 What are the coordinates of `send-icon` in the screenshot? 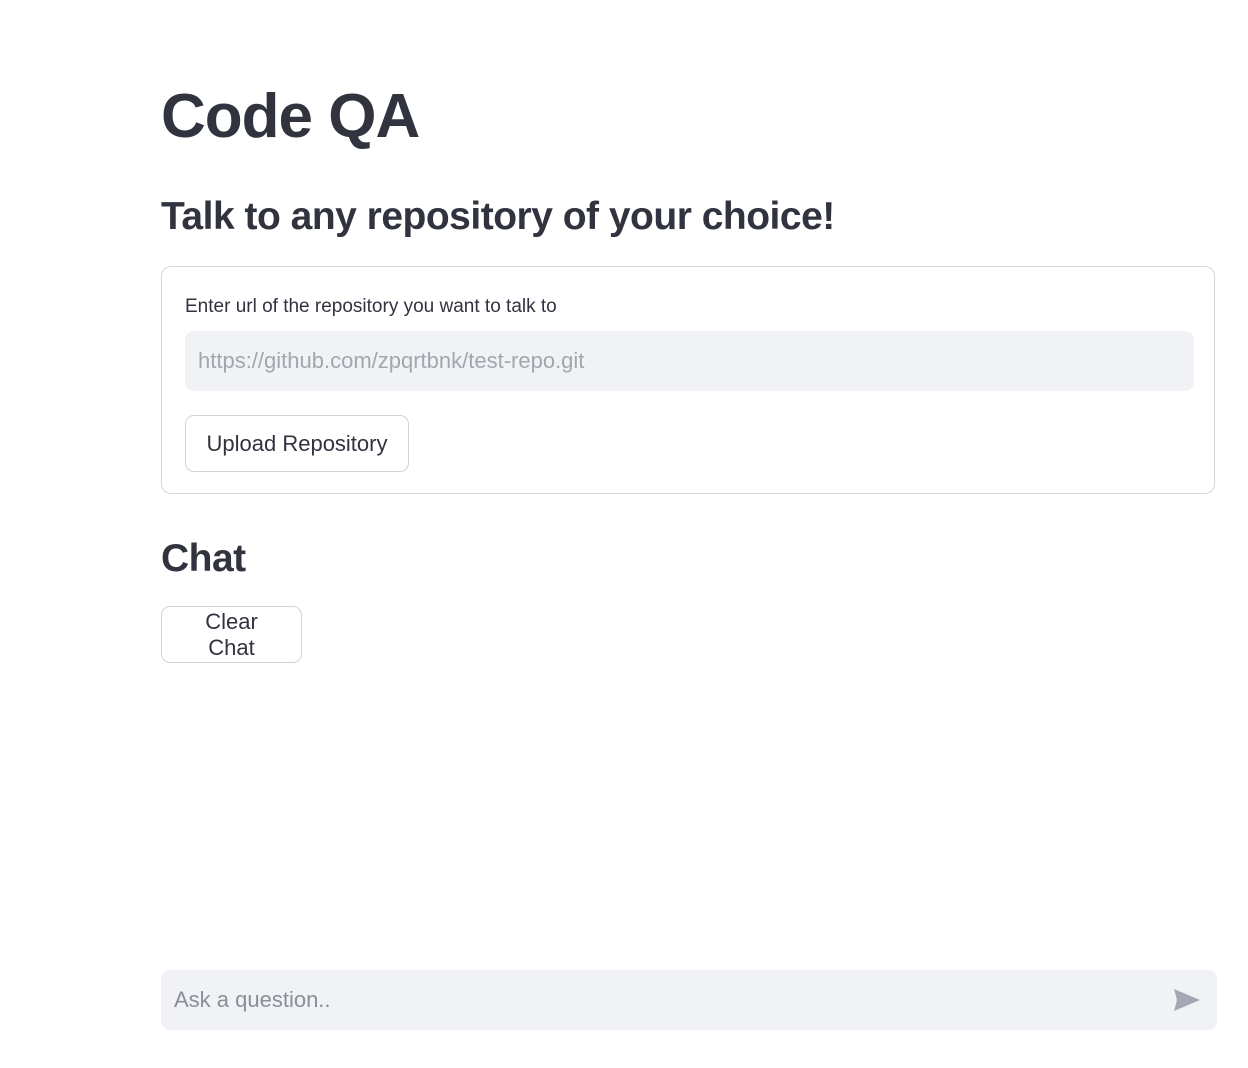 It's located at (1187, 1000).